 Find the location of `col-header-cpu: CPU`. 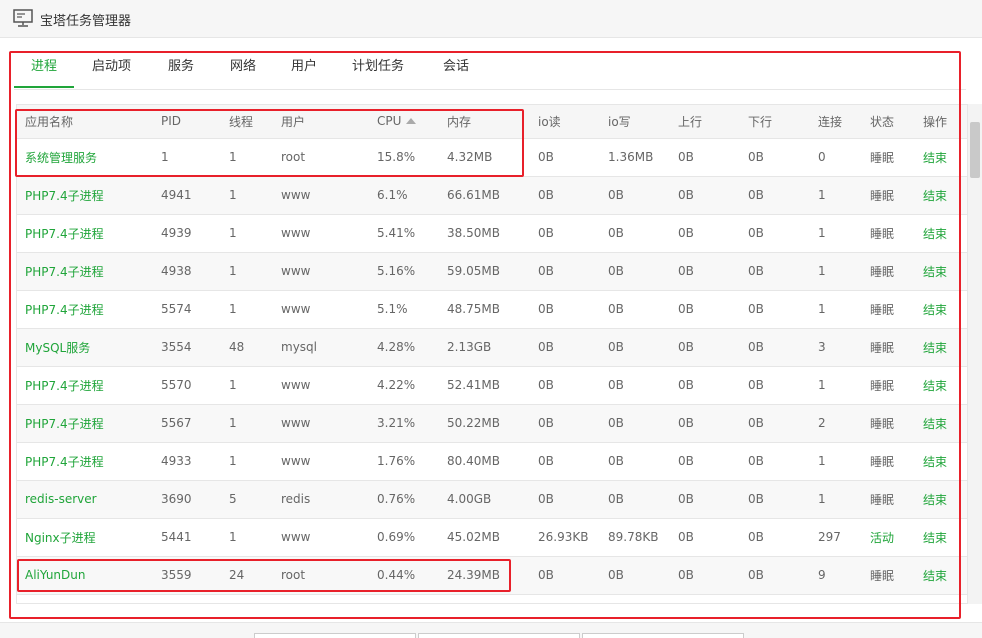

col-header-cpu: CPU is located at coordinates (404, 122).